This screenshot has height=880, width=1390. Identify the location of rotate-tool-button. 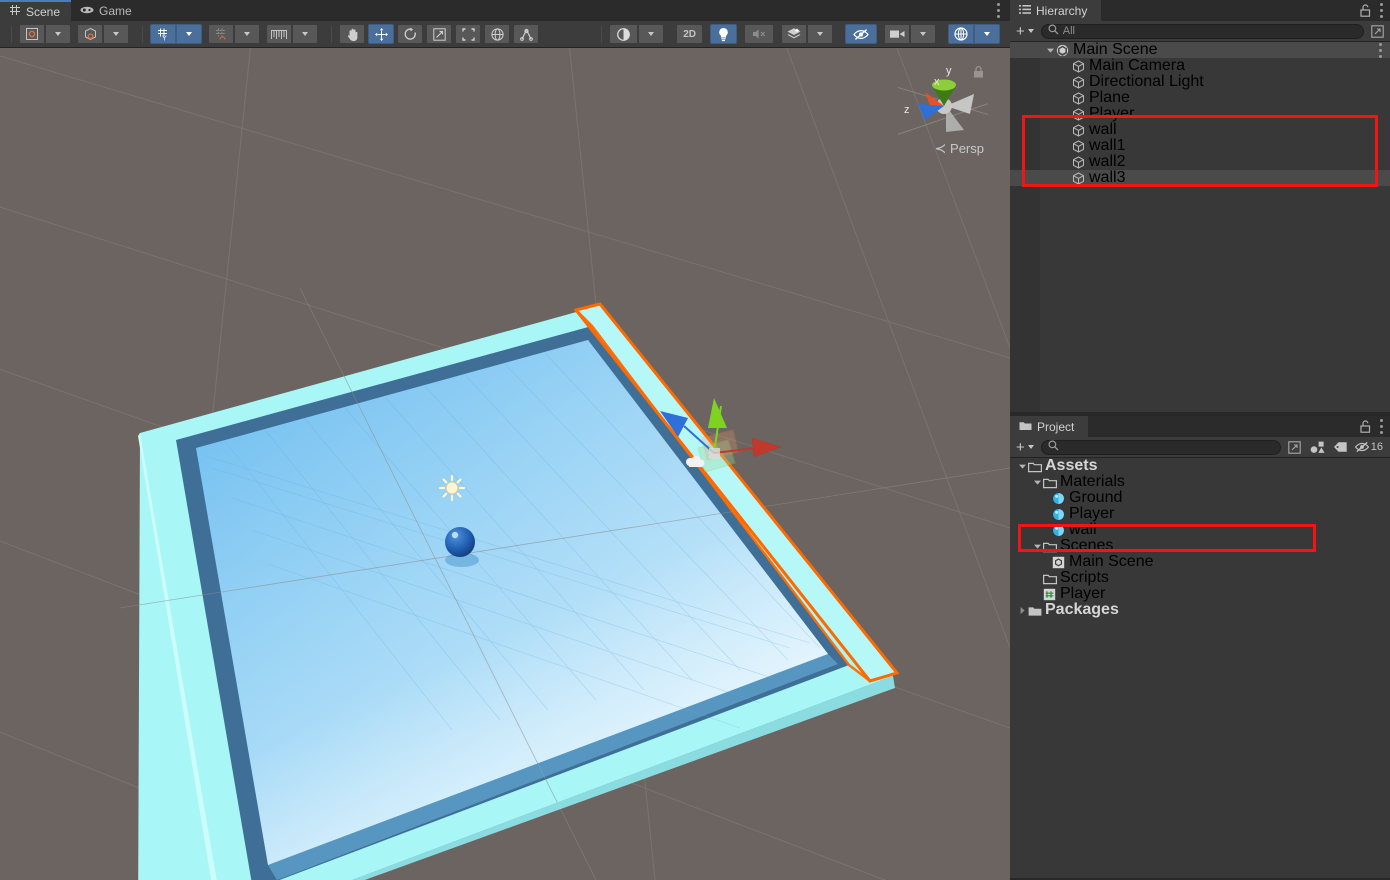
(410, 34).